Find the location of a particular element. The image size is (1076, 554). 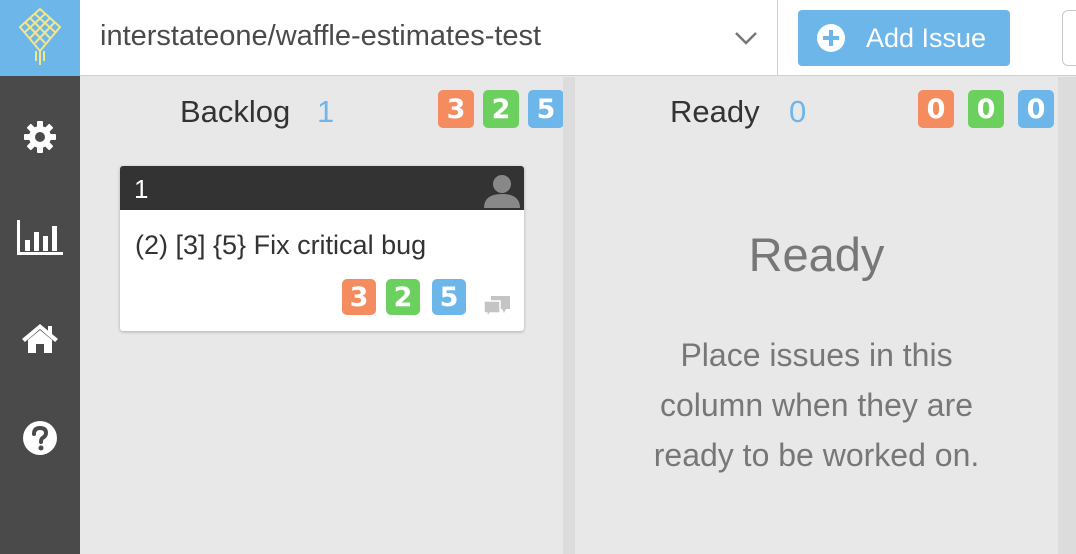

home-button is located at coordinates (40, 338).